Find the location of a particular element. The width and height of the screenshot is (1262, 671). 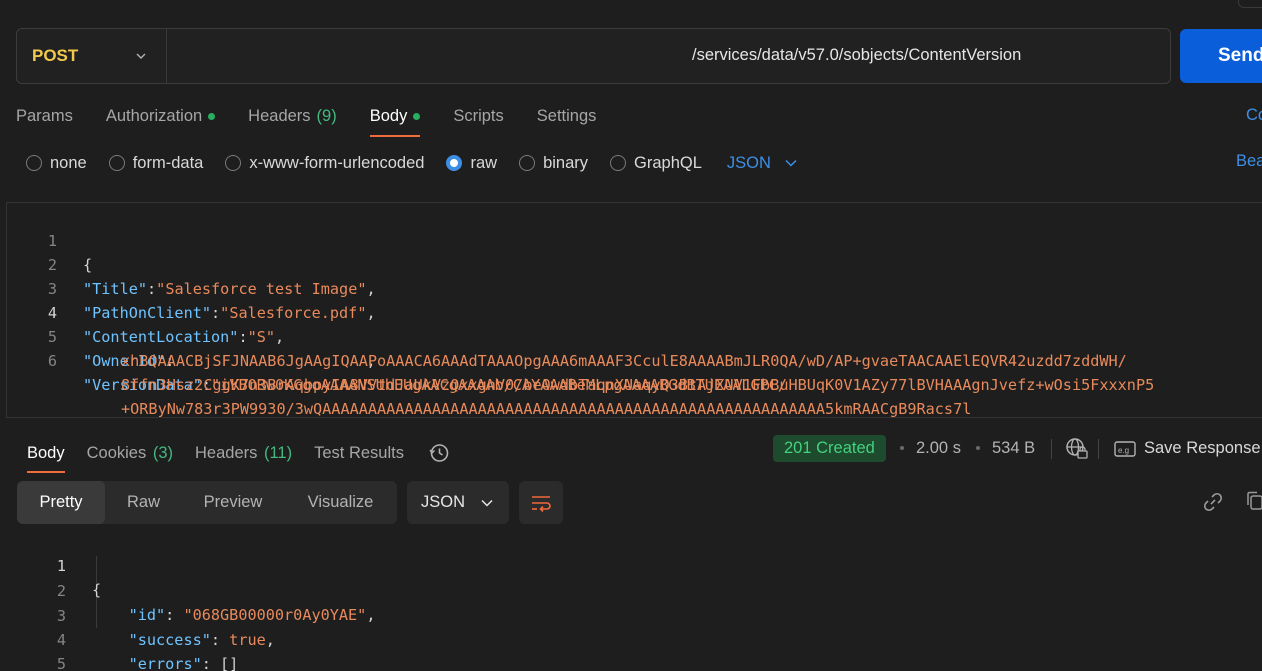

tab-params: Params is located at coordinates (44, 116).